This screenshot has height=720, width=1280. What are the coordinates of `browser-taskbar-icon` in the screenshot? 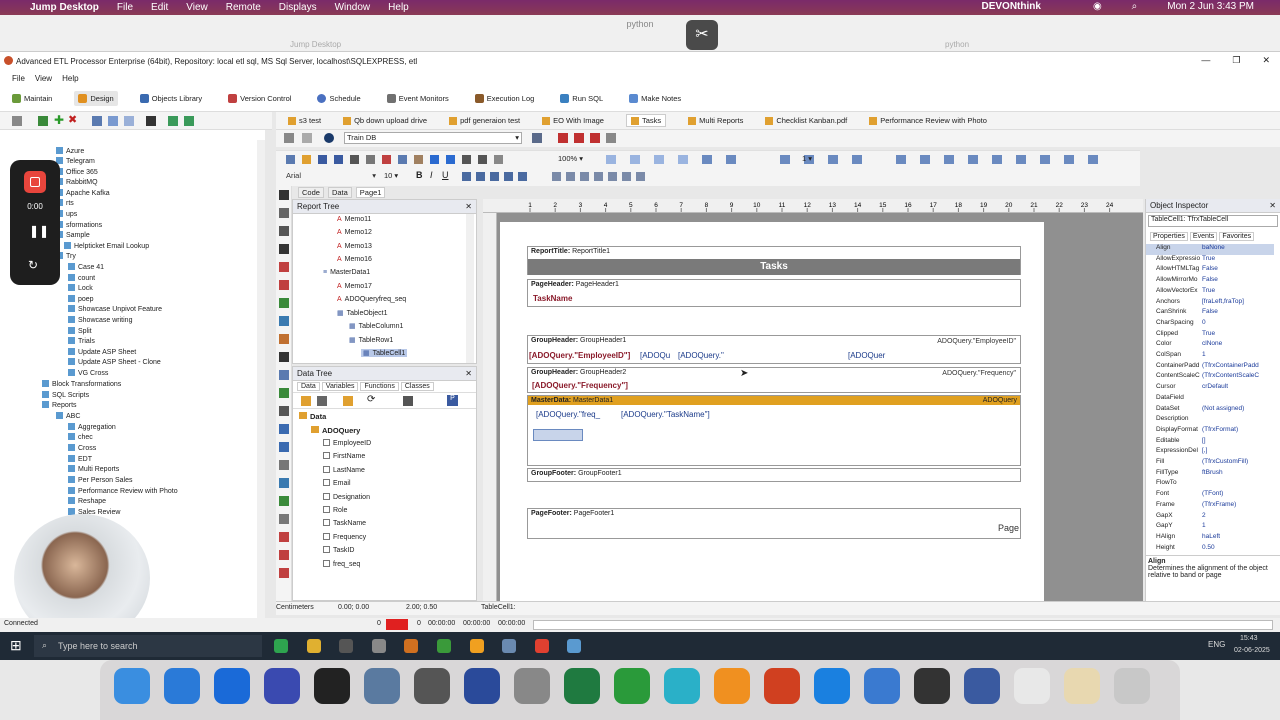 It's located at (541, 646).